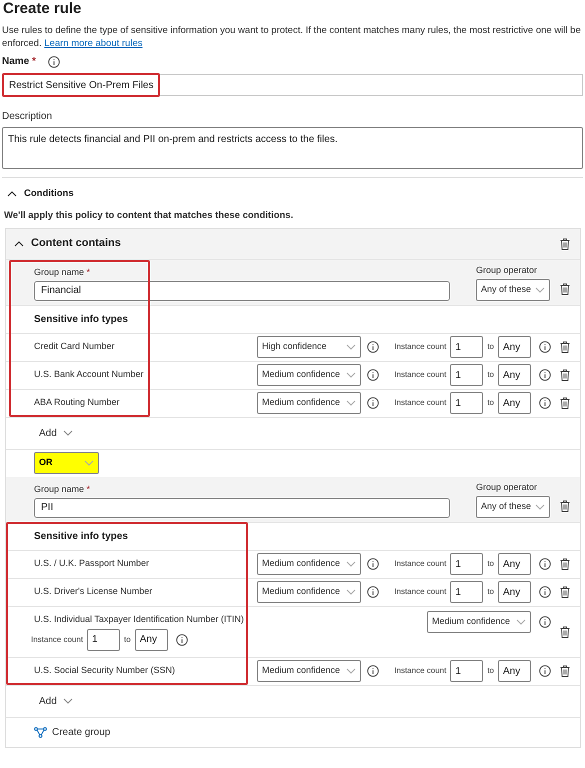 This screenshot has width=585, height=768. I want to click on info-type-name: ABA Routing Number, so click(77, 403).